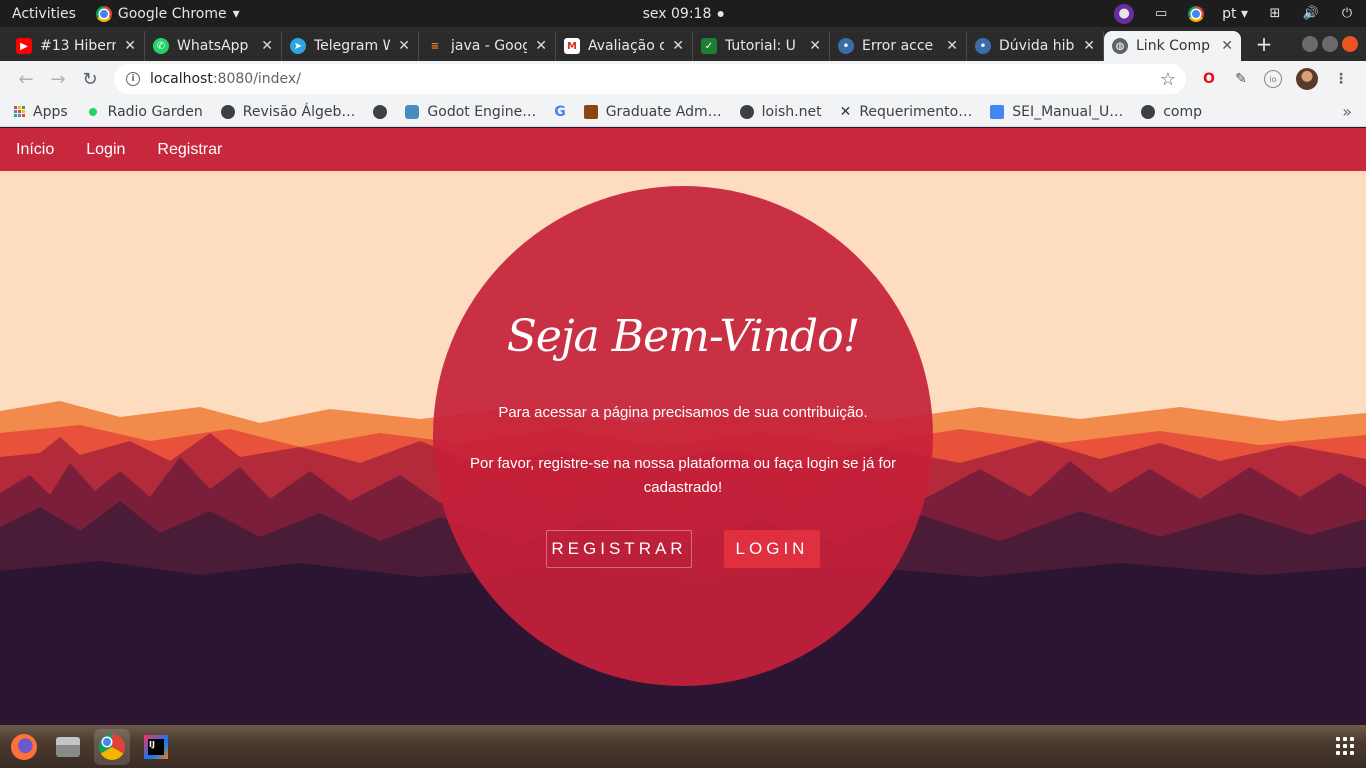  Describe the element at coordinates (1330, 44) in the screenshot. I see `maximize-button` at that location.